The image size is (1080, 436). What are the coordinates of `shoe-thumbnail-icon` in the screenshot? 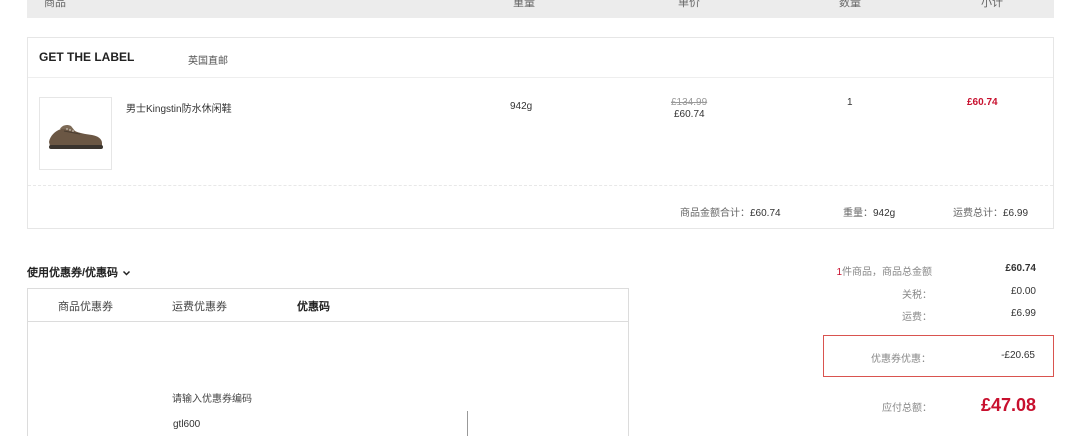 It's located at (76, 137).